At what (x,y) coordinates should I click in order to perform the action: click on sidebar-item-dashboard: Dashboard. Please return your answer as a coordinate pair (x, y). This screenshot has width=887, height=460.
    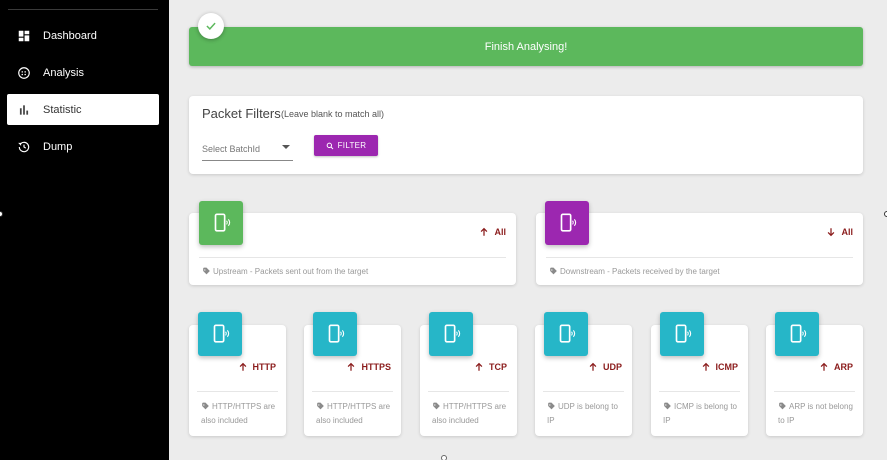
    Looking at the image, I should click on (83, 35).